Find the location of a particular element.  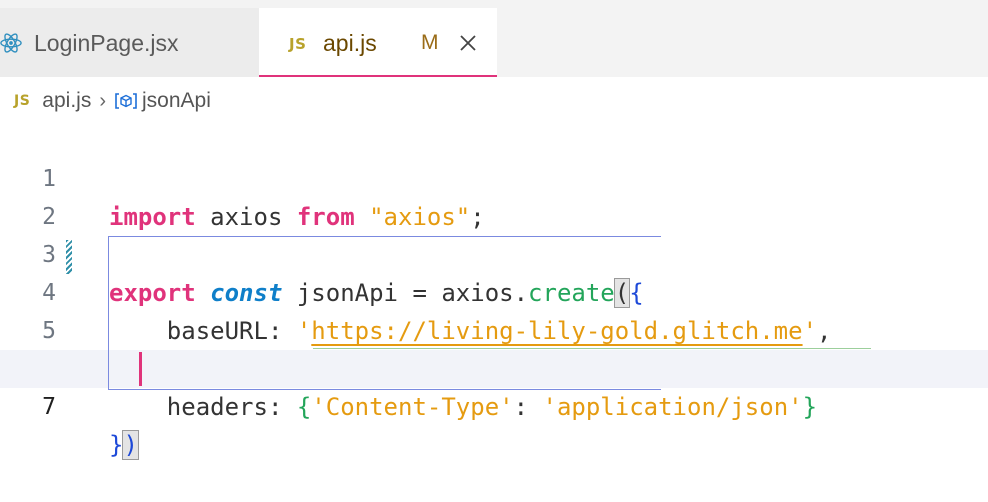

code-content: }) is located at coordinates (124, 445).